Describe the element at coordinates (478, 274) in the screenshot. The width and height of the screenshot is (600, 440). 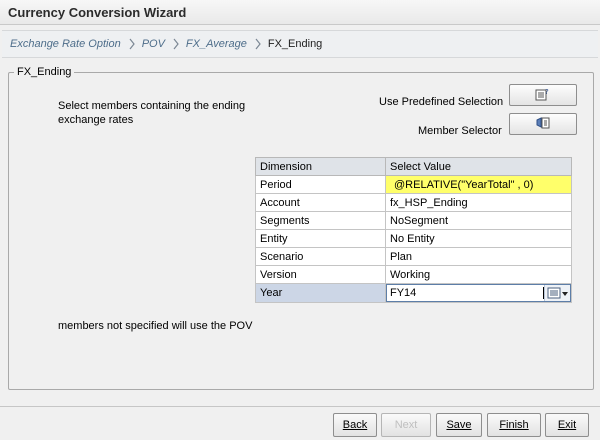
I see `value-cell: Working` at that location.